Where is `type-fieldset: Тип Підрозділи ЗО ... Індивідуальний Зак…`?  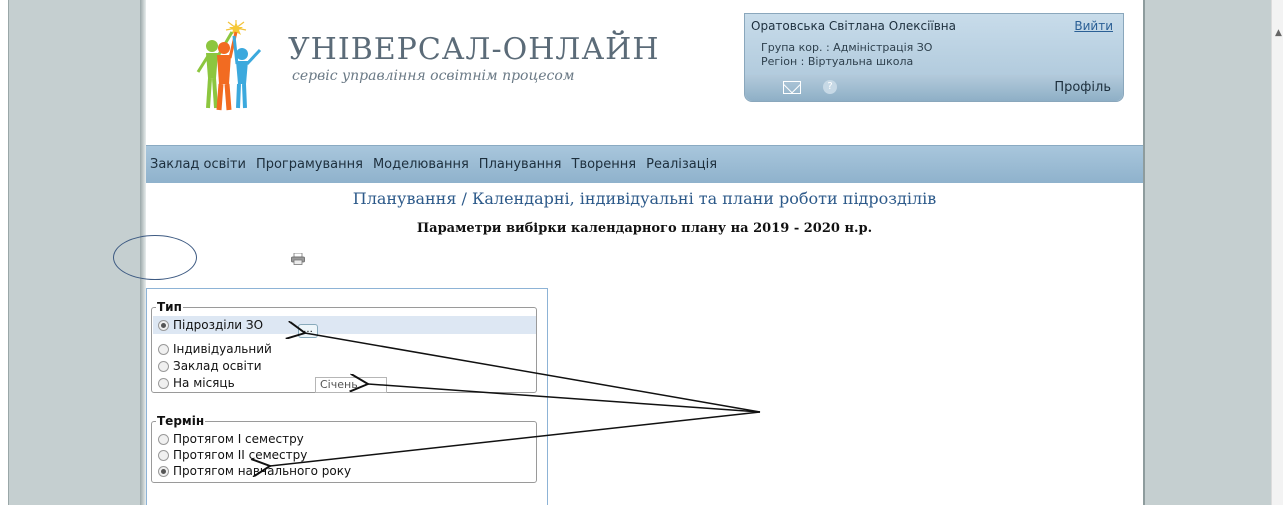
type-fieldset: Тип Підрозділи ЗО ... Індивідуальний Зак… is located at coordinates (344, 346).